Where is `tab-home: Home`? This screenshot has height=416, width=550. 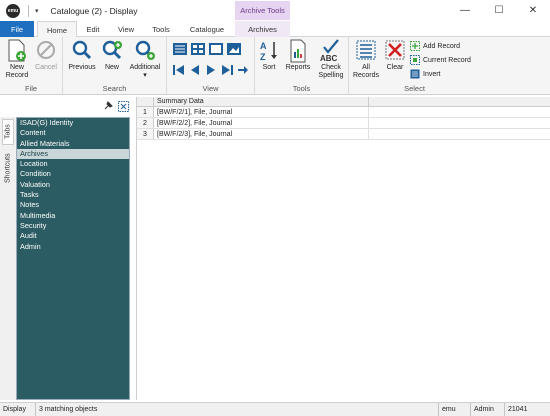 tab-home: Home is located at coordinates (57, 29).